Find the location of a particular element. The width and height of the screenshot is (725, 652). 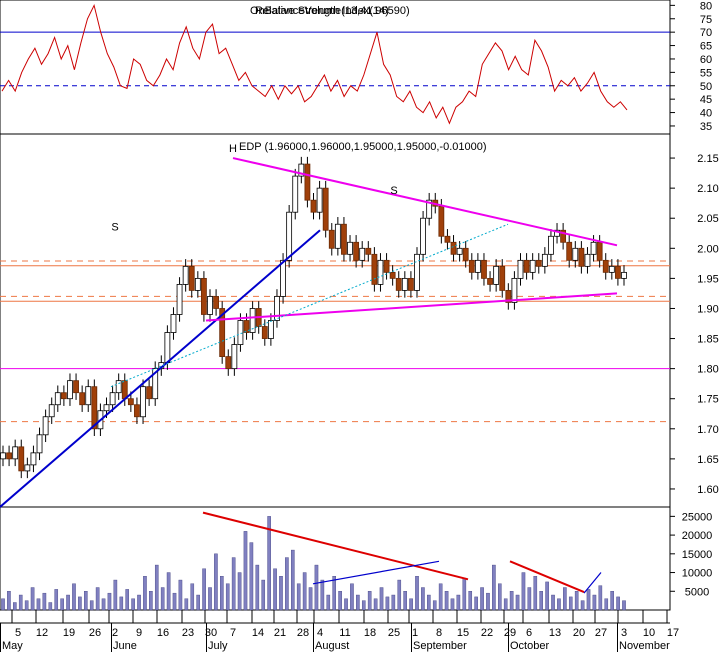

price-tick-label: 1.60 is located at coordinates (707, 490).